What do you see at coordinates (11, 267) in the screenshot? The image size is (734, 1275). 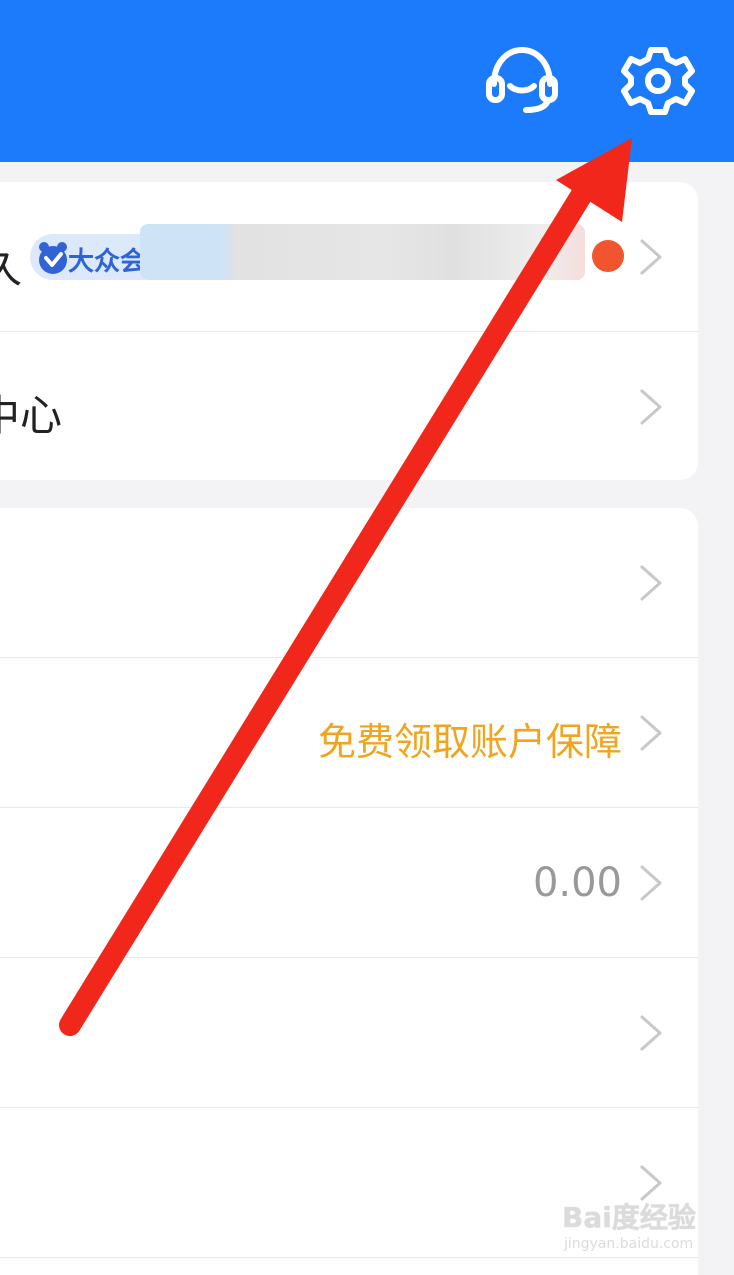 I see `member-row-label: 久` at bounding box center [11, 267].